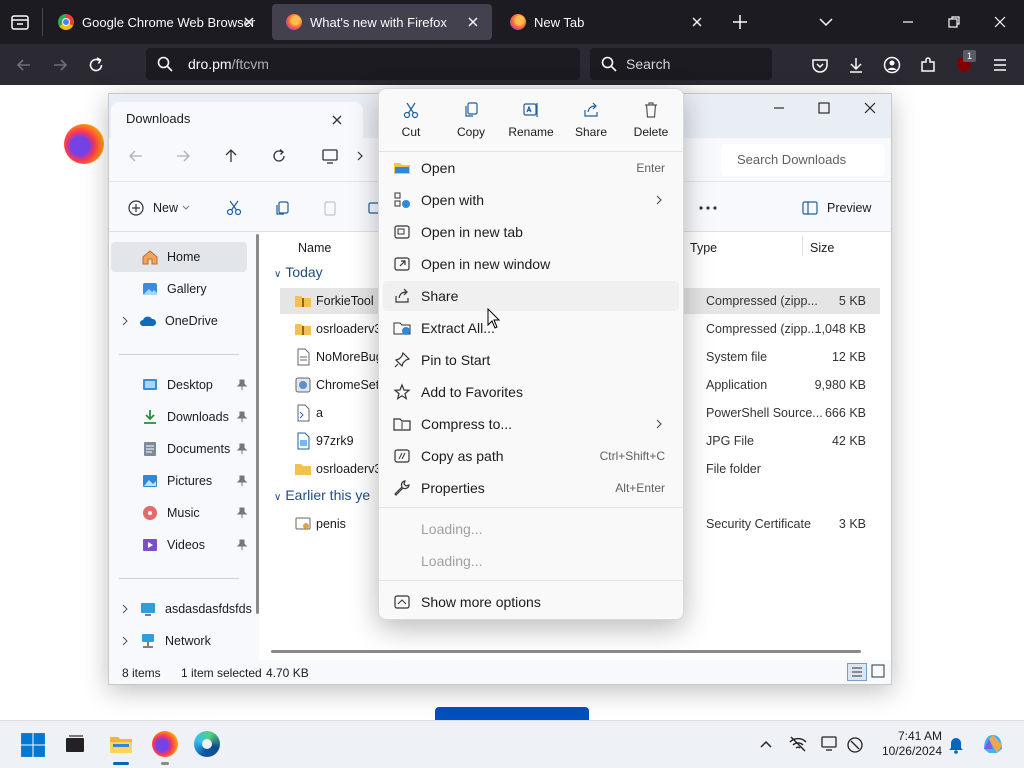 This screenshot has height=768, width=1024. Describe the element at coordinates (681, 64) in the screenshot. I see `search-bar: Search` at that location.